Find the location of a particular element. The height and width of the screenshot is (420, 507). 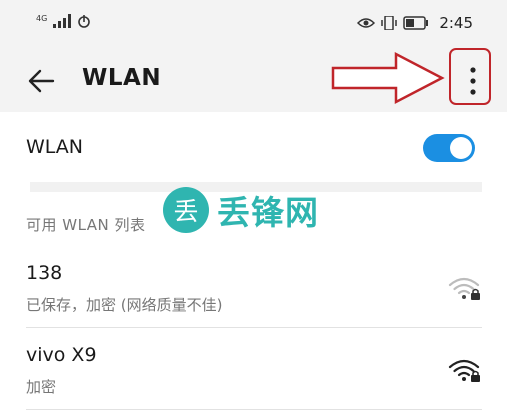

back-arrow-icon is located at coordinates (41, 81).